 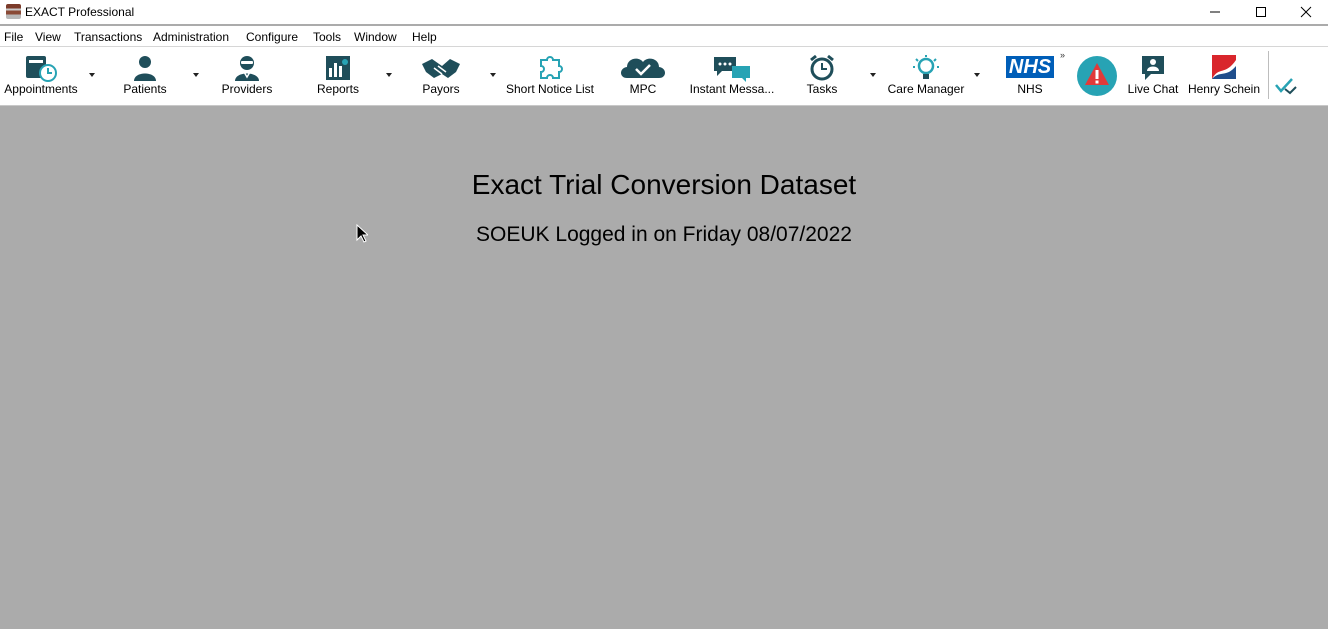 I want to click on dentally-check-icon, so click(x=1285, y=86).